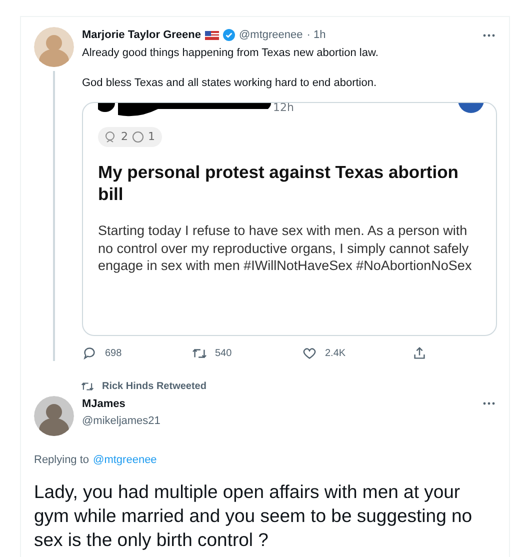  Describe the element at coordinates (87, 386) in the screenshot. I see `retweet-icon` at that location.